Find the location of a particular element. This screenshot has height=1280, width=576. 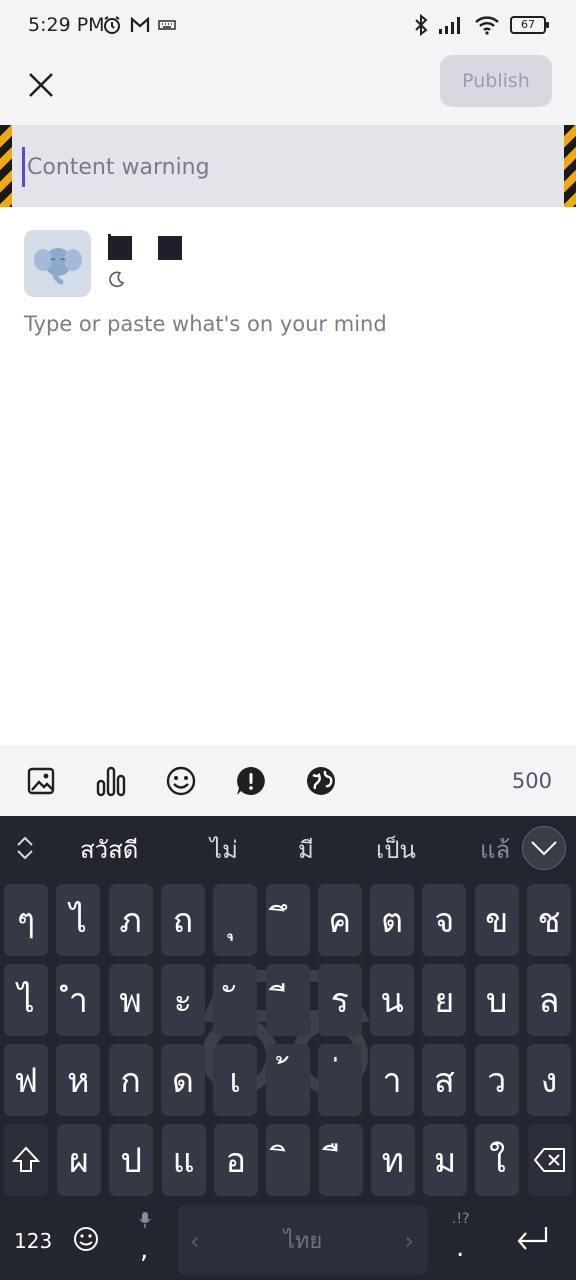

battery-level: 67 is located at coordinates (528, 24).